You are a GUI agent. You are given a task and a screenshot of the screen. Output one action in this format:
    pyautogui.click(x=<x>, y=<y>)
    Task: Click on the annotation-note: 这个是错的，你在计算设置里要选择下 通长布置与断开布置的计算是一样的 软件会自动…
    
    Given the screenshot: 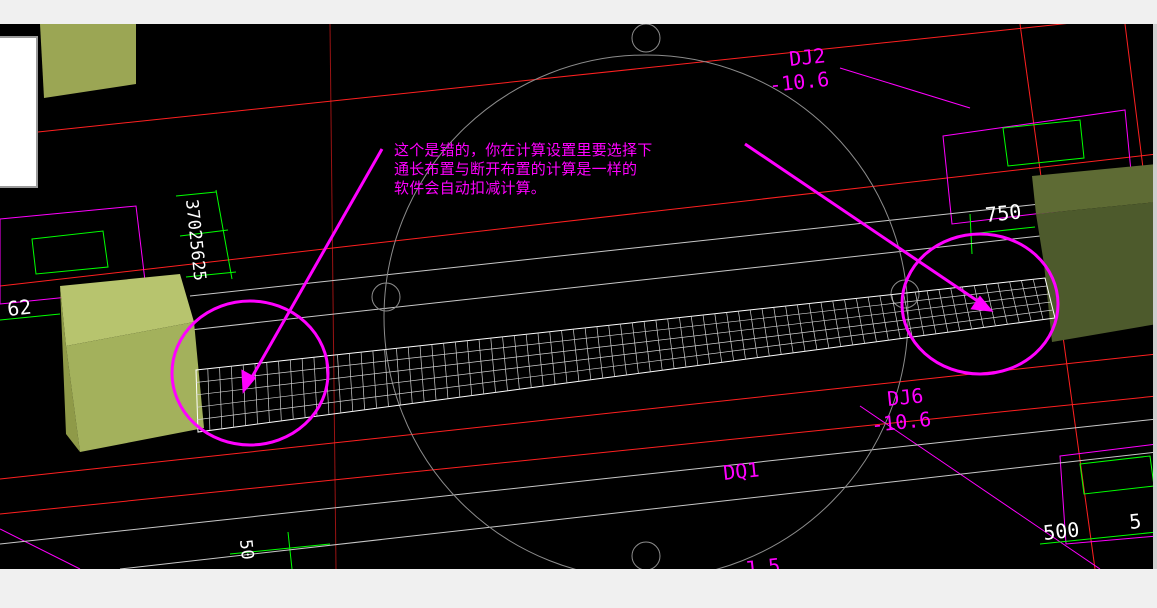 What is the action you would take?
    pyautogui.click(x=574, y=169)
    